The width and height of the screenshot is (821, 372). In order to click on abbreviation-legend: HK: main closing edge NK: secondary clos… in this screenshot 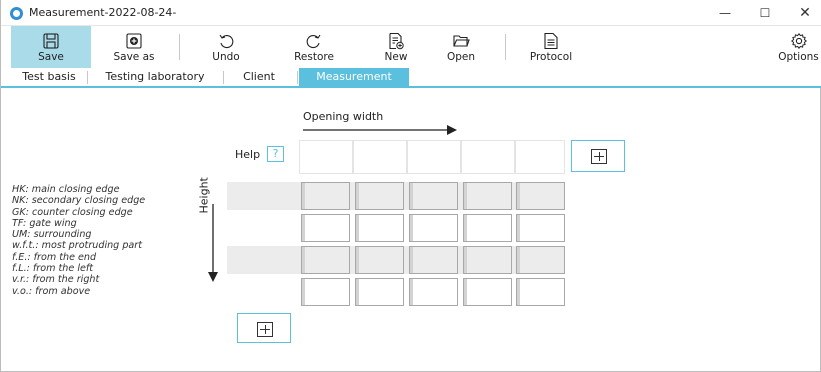, I will do `click(78, 240)`.